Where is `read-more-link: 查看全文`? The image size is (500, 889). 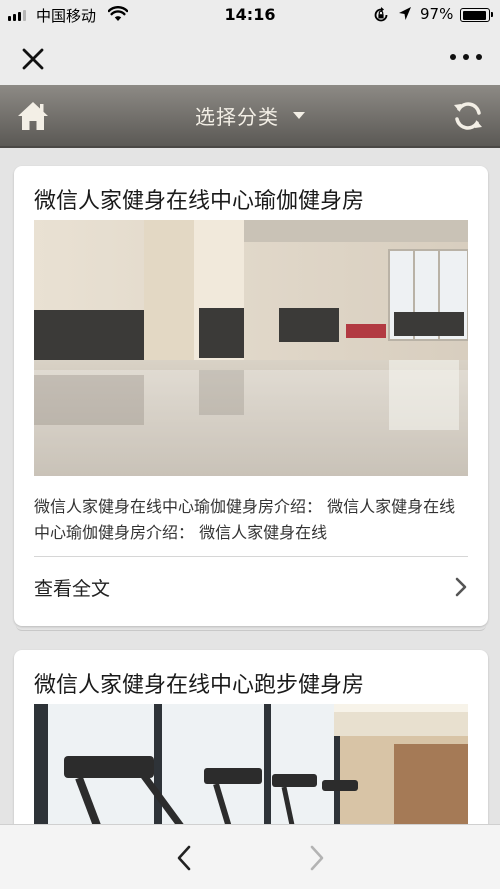
read-more-link: 查看全文 is located at coordinates (251, 587).